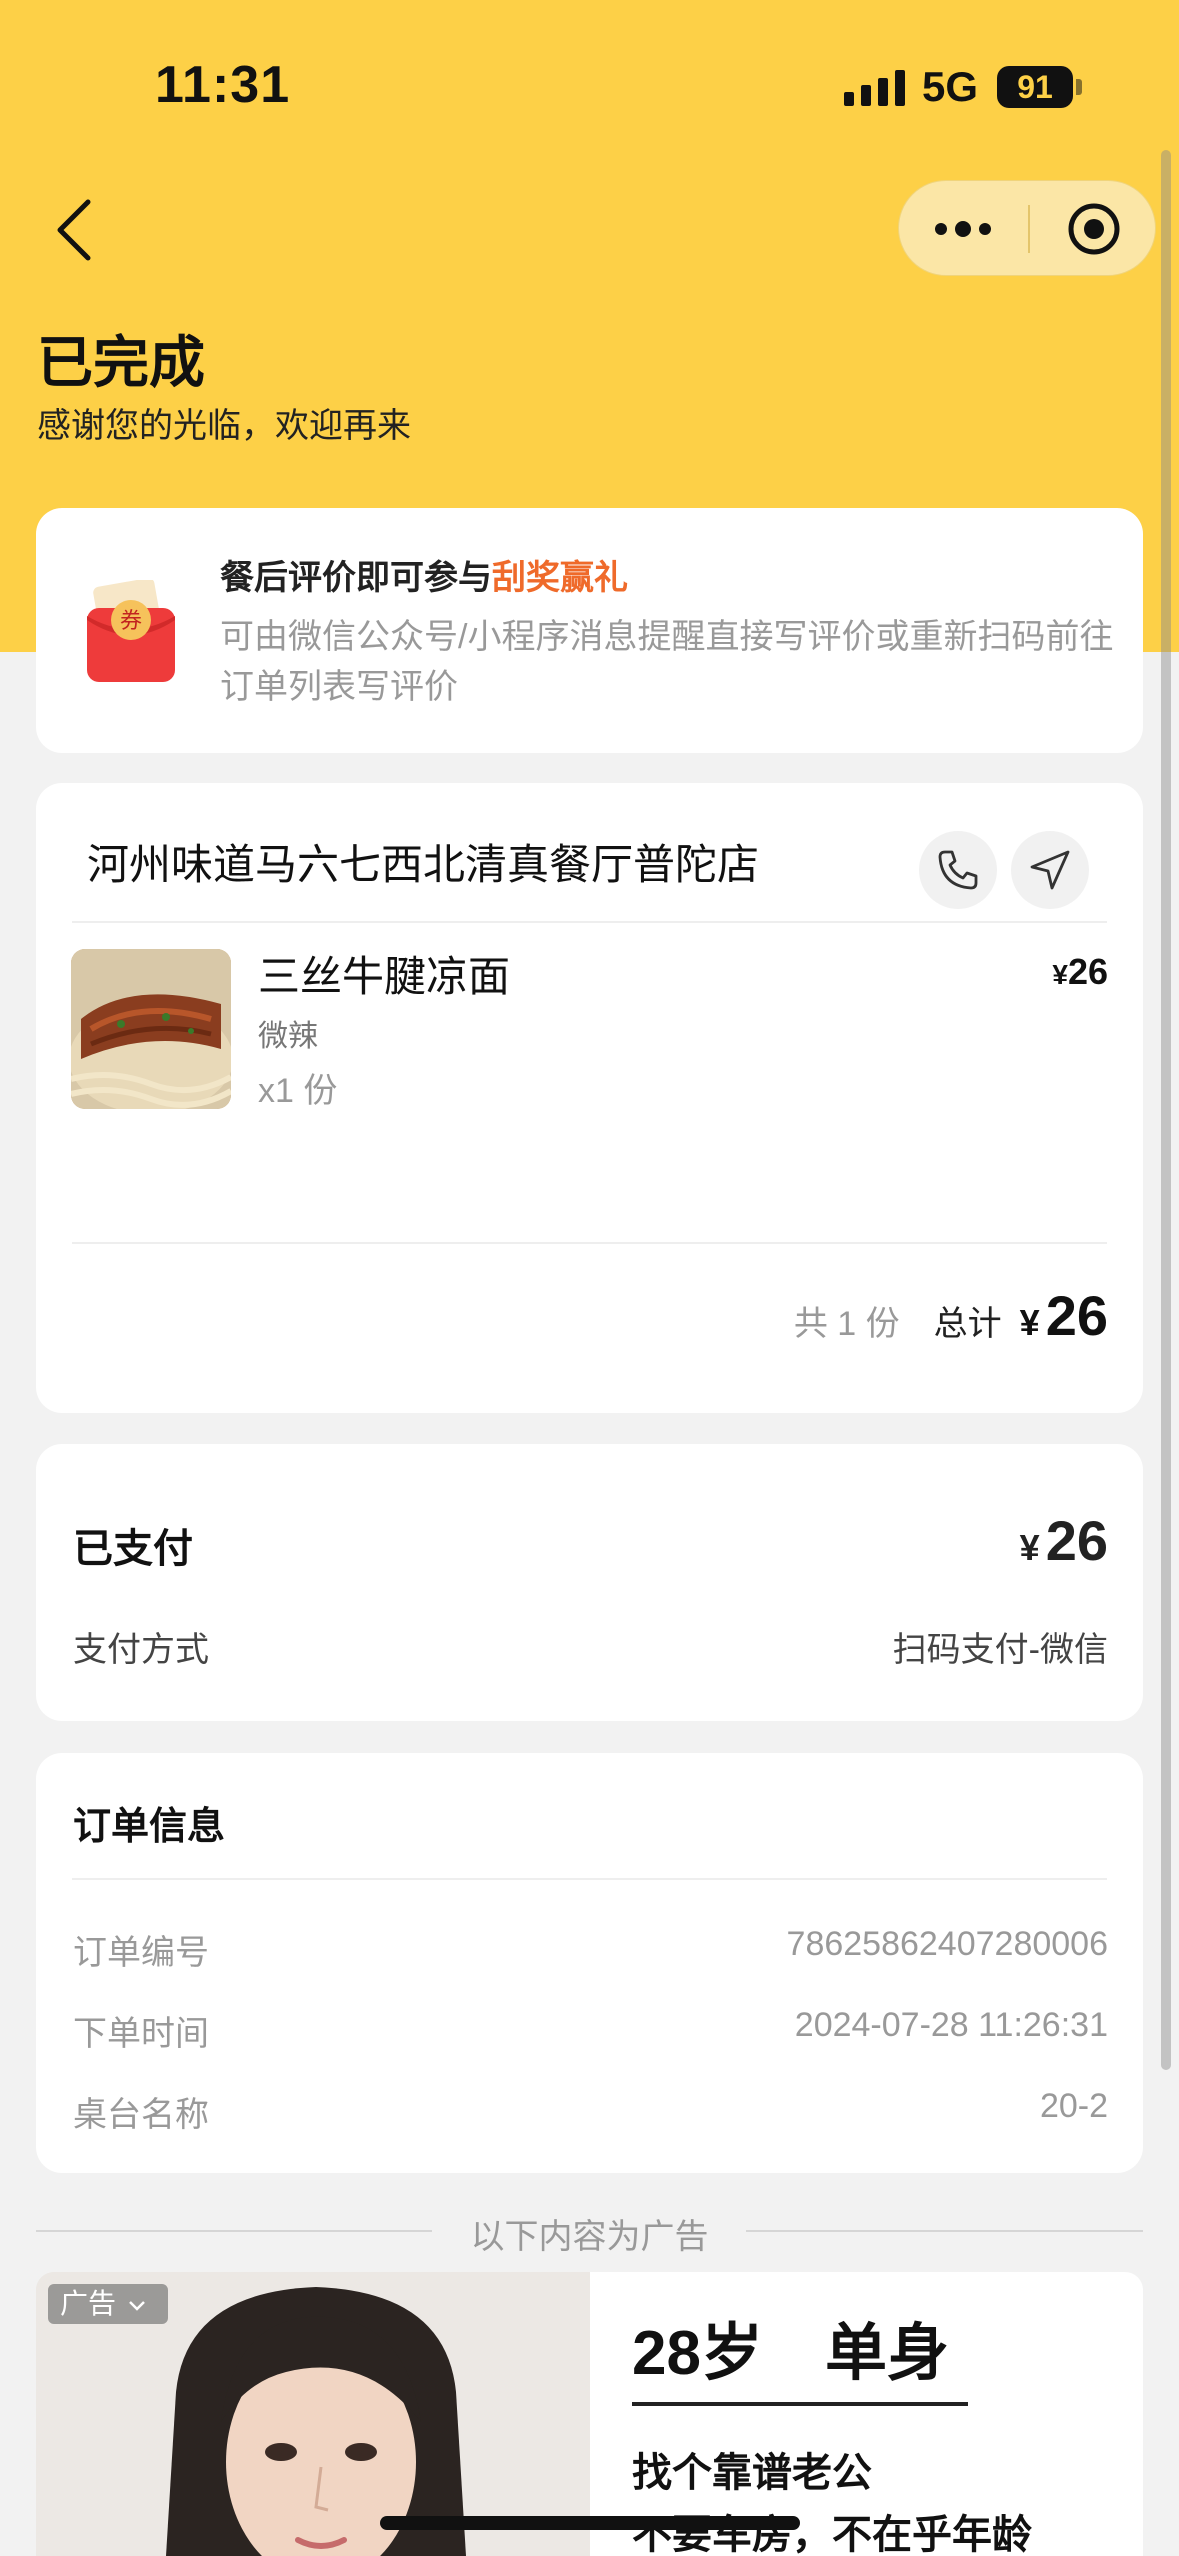 Image resolution: width=1179 pixels, height=2556 pixels. I want to click on ad-divider: 以下内容为广告, so click(589, 2230).